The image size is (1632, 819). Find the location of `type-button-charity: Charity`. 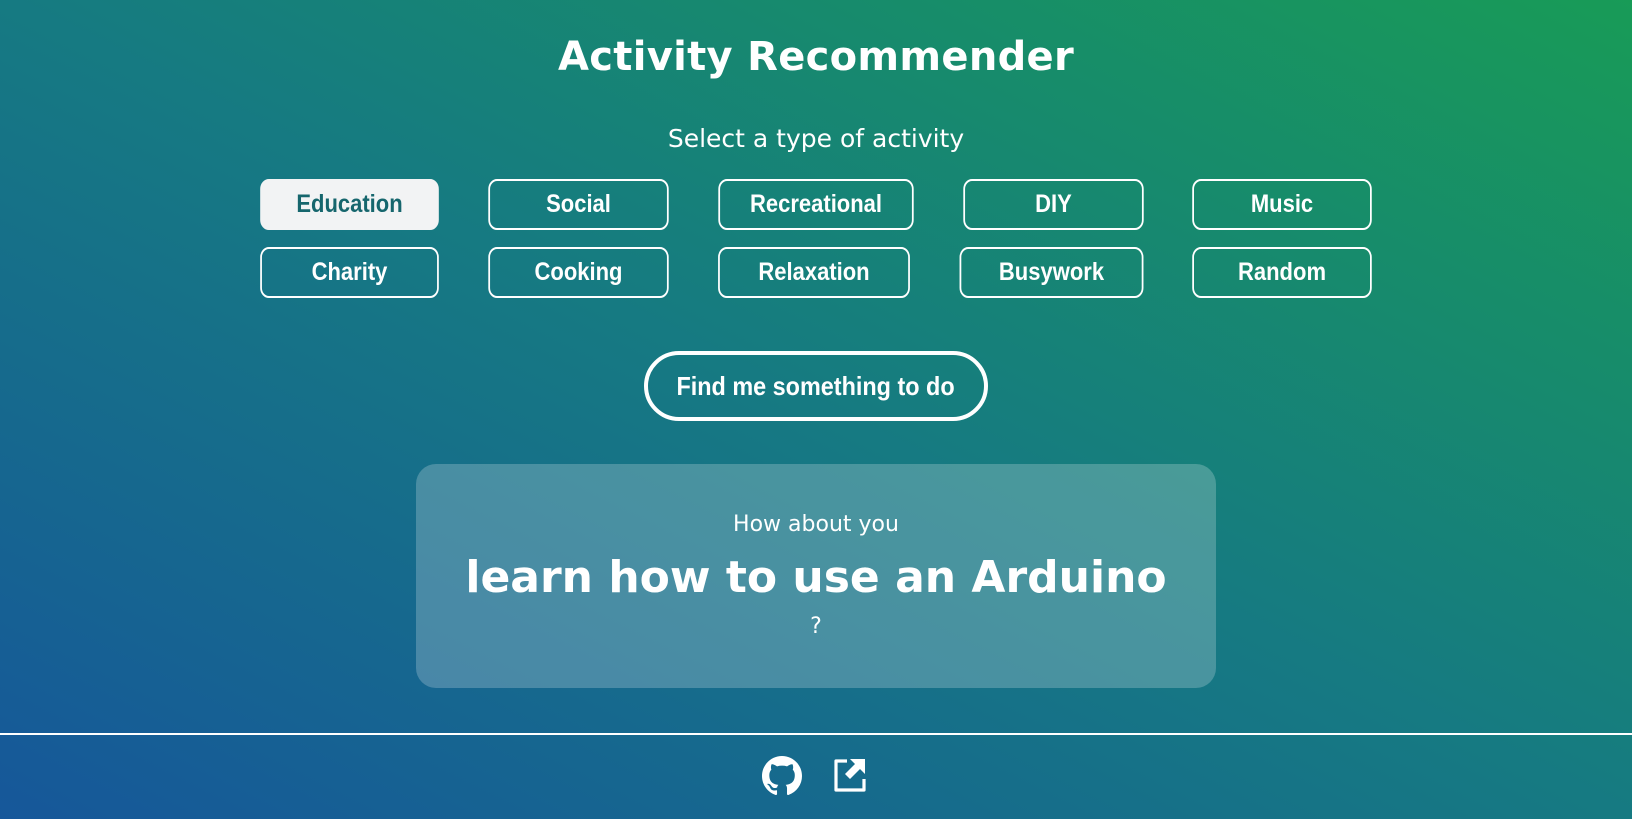

type-button-charity: Charity is located at coordinates (349, 272).